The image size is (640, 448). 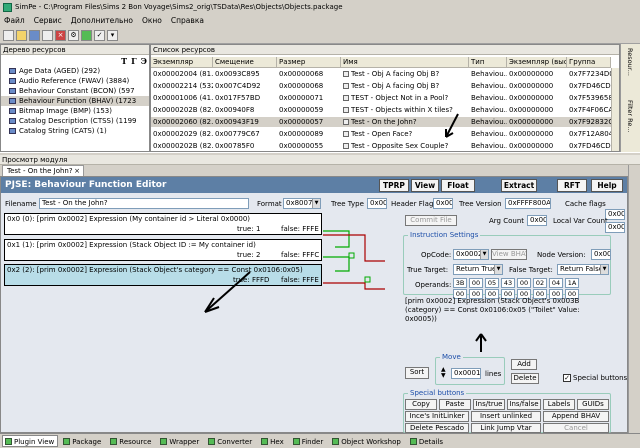 What do you see at coordinates (492, 283) in the screenshot?
I see `operand-byte: 05` at bounding box center [492, 283].